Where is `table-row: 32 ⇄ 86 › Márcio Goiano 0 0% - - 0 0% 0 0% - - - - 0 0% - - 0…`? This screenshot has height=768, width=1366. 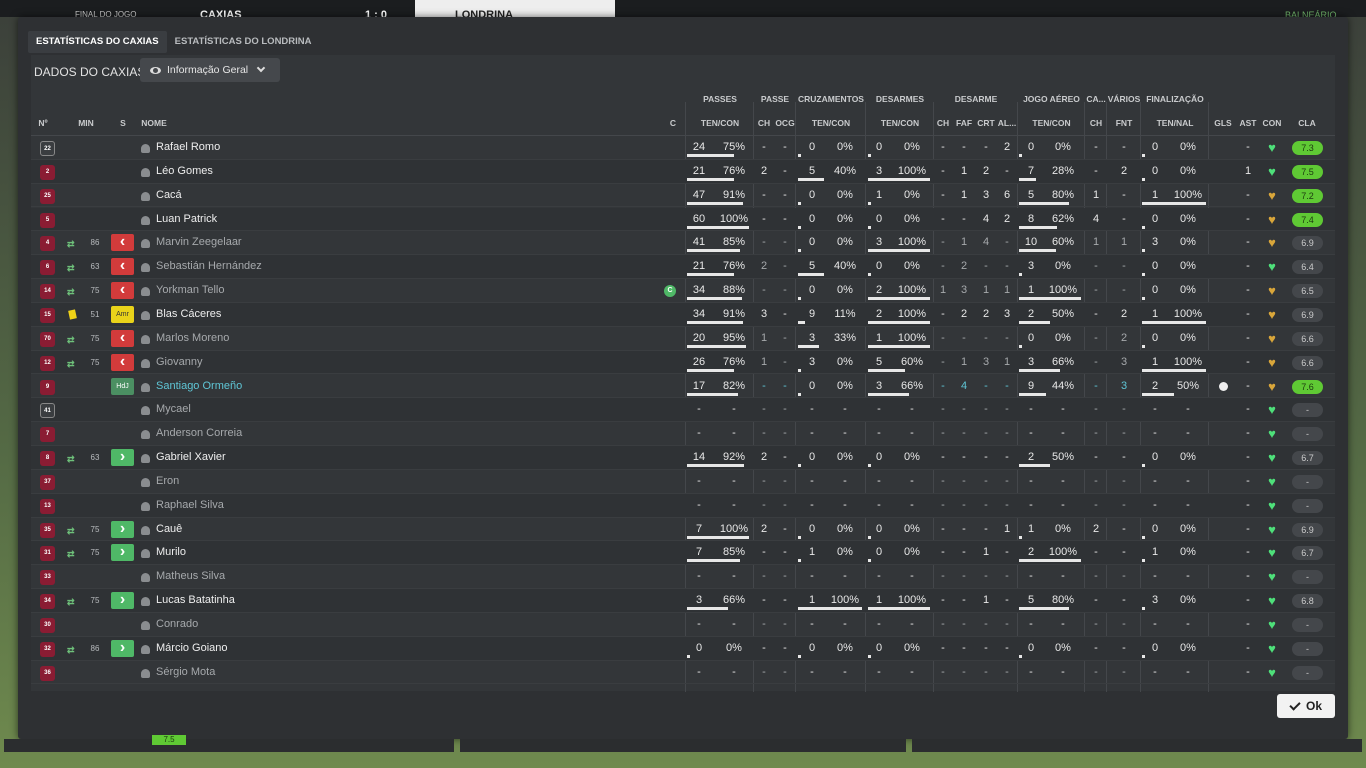 table-row: 32 ⇄ 86 › Márcio Goiano 0 0% - - 0 0% 0 0% - - - - 0 0% - - 0… is located at coordinates (683, 648).